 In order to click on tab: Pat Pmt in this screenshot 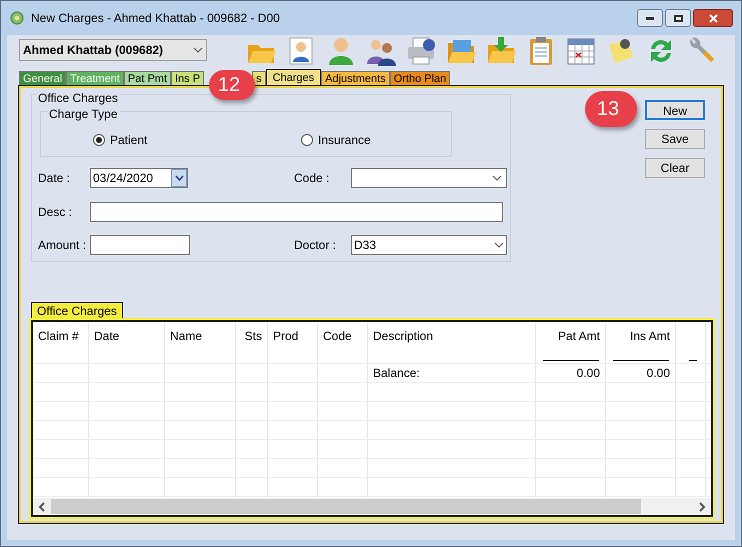, I will do `click(147, 78)`.